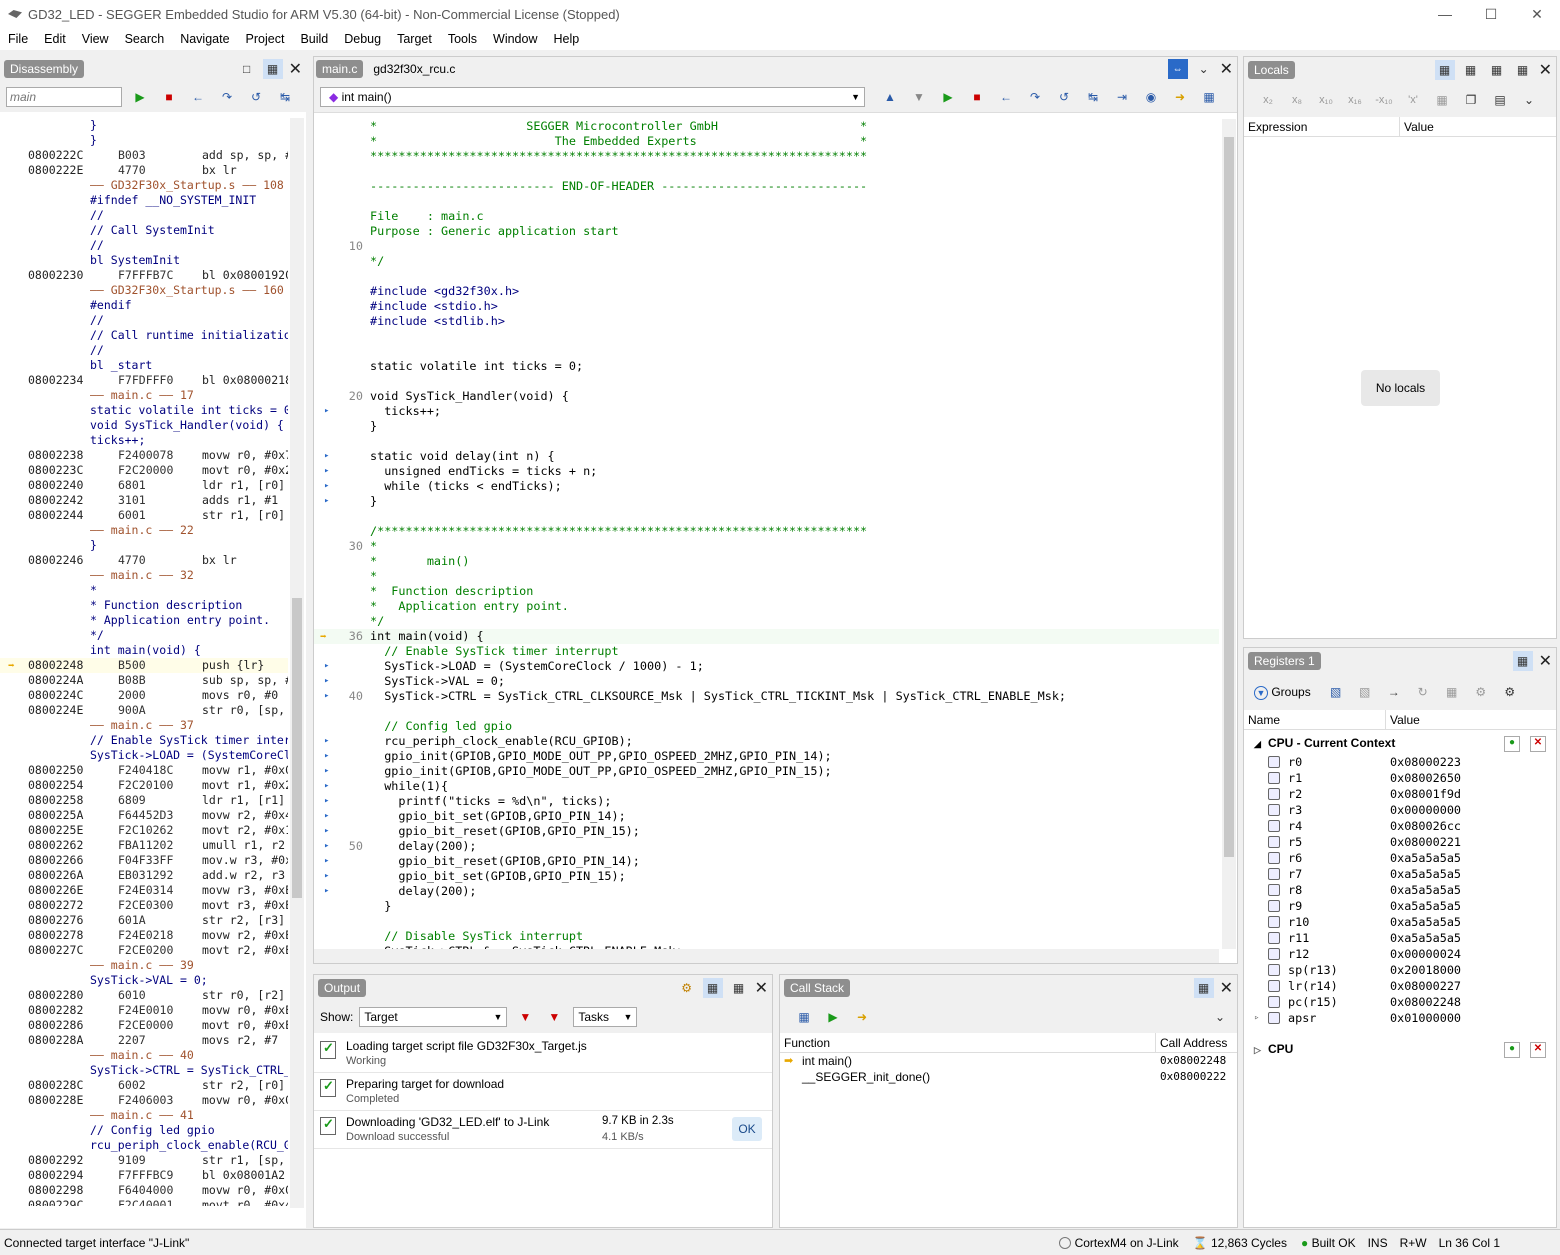  I want to click on editor-horizontal-scrollbar, so click(766, 956).